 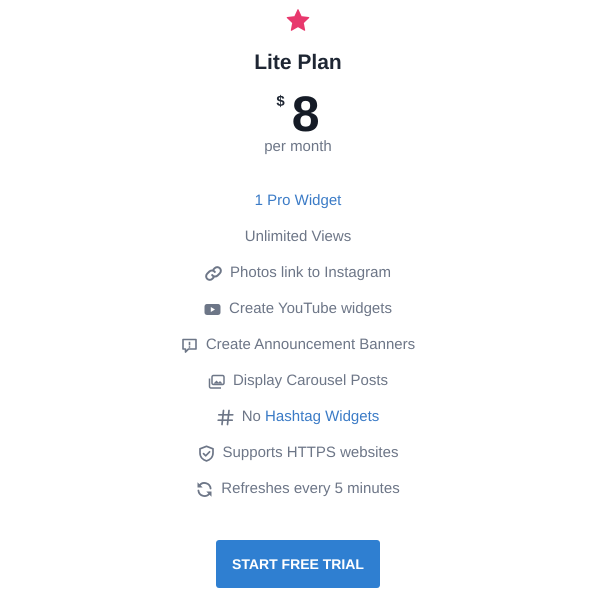 I want to click on feature-text: Unlimited Views, so click(x=298, y=236).